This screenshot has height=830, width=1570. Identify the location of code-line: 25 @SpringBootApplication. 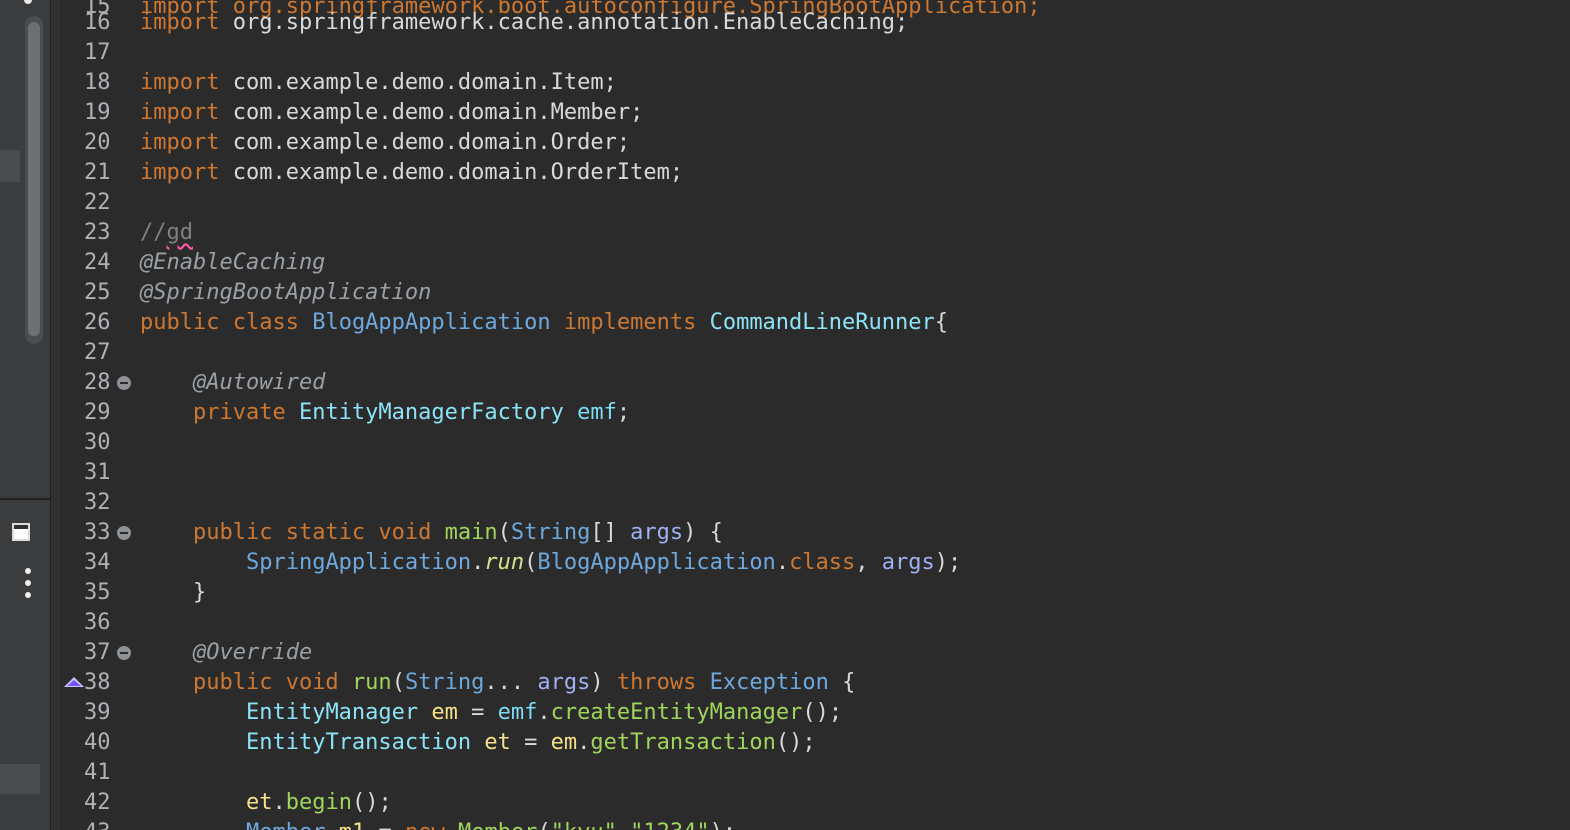
(245, 293).